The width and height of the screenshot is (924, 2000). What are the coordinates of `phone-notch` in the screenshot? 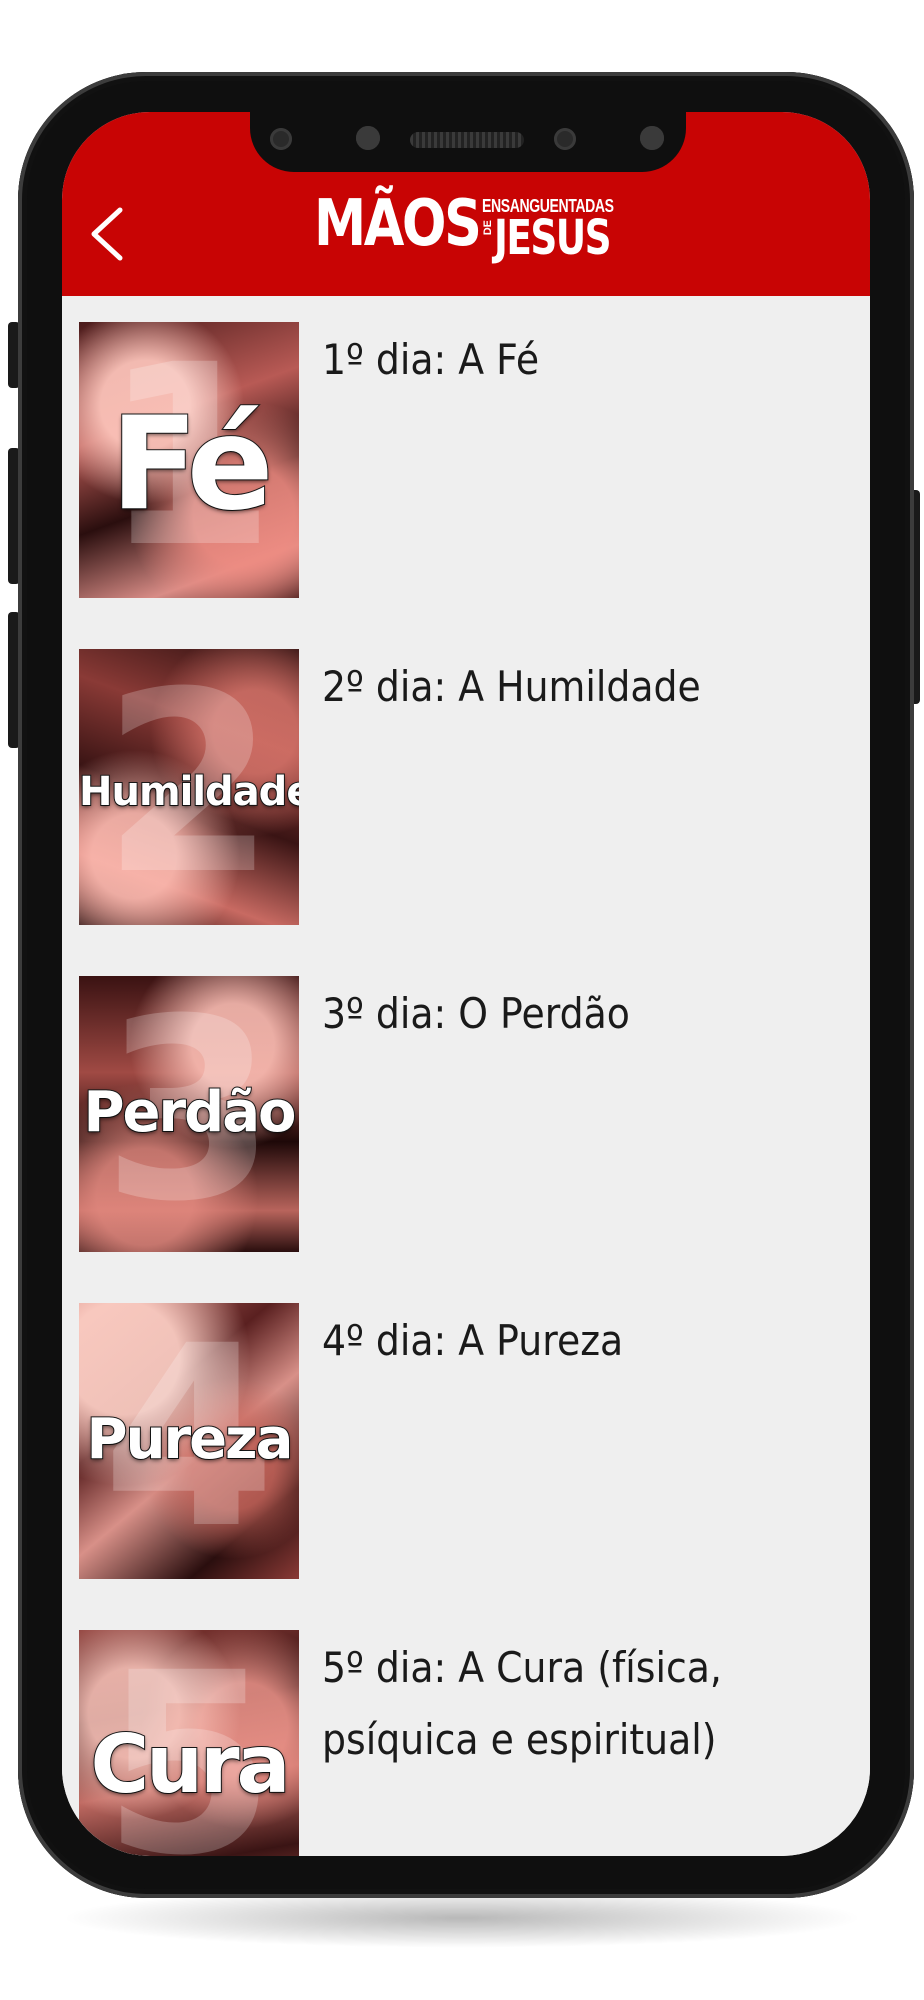 It's located at (468, 142).